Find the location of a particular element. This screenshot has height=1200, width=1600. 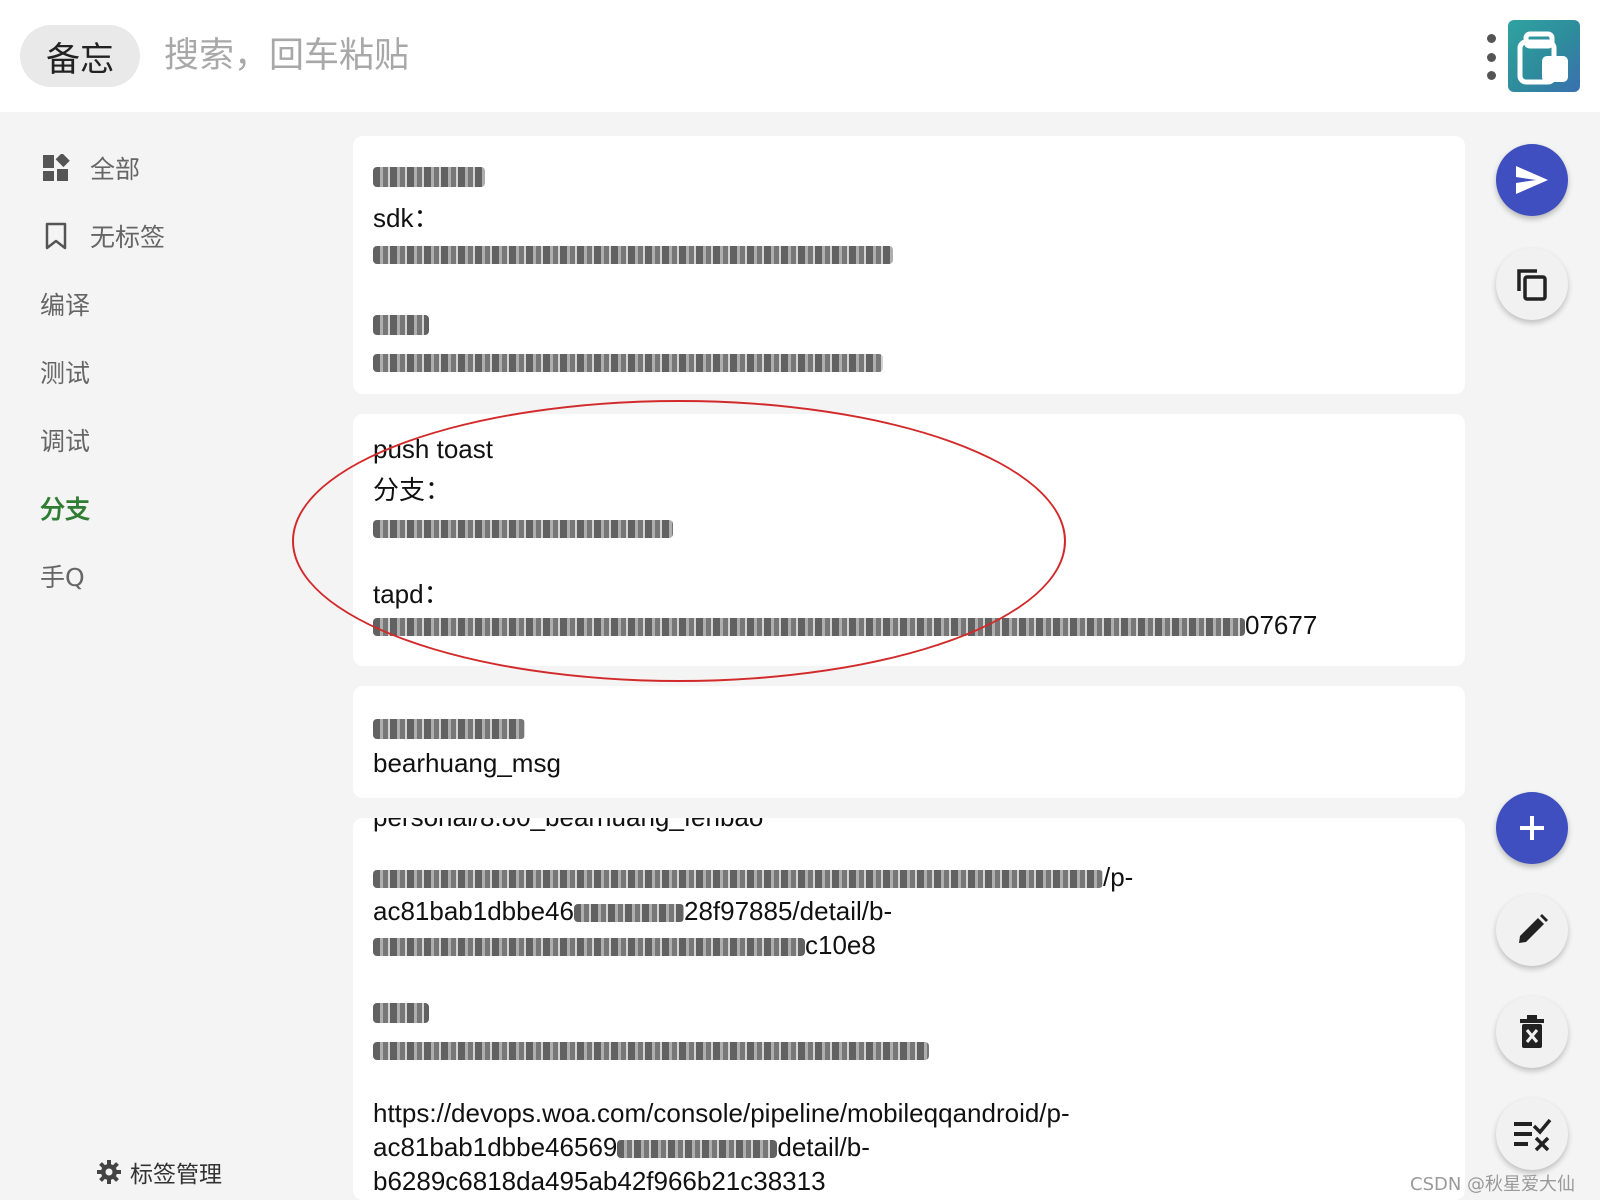

memo-line: ac81bab1dbbe46 is located at coordinates (473, 911).